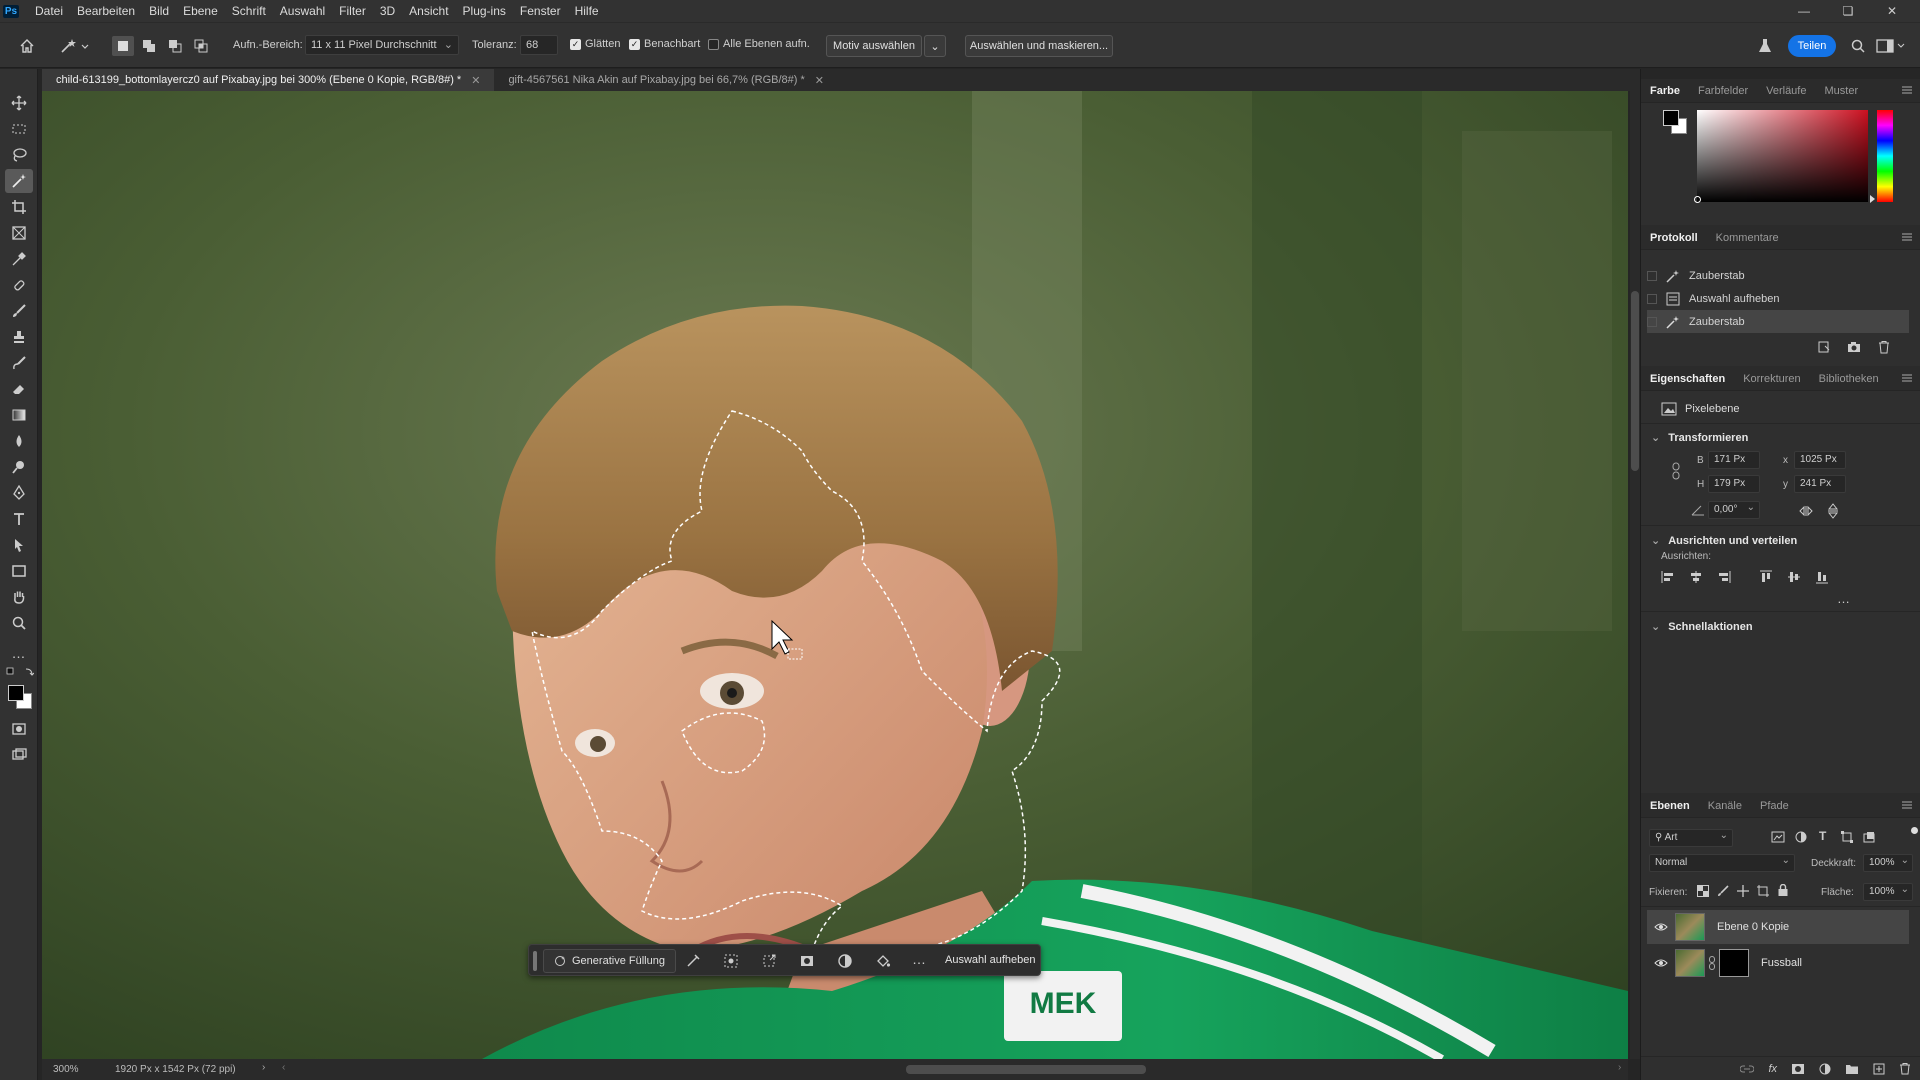 This screenshot has width=1920, height=1080. Describe the element at coordinates (1854, 347) in the screenshot. I see `camera-snapshot-icon` at that location.